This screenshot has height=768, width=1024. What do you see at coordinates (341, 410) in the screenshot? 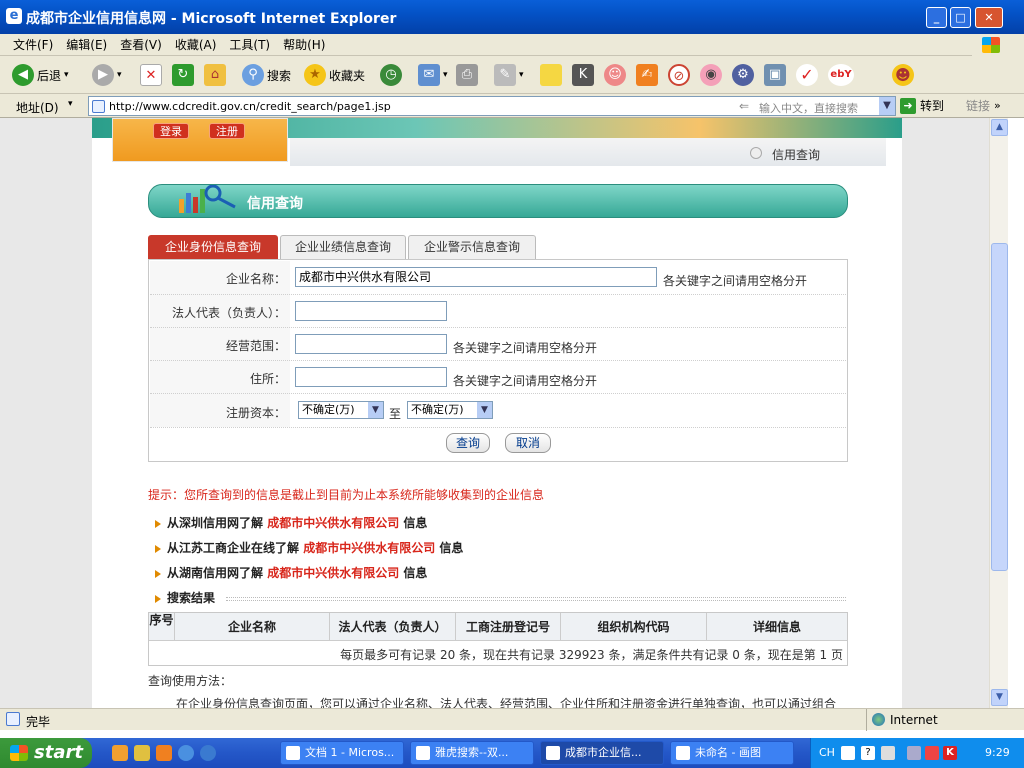
I see `capital-from-select: 不确定(万) ▼` at bounding box center [341, 410].